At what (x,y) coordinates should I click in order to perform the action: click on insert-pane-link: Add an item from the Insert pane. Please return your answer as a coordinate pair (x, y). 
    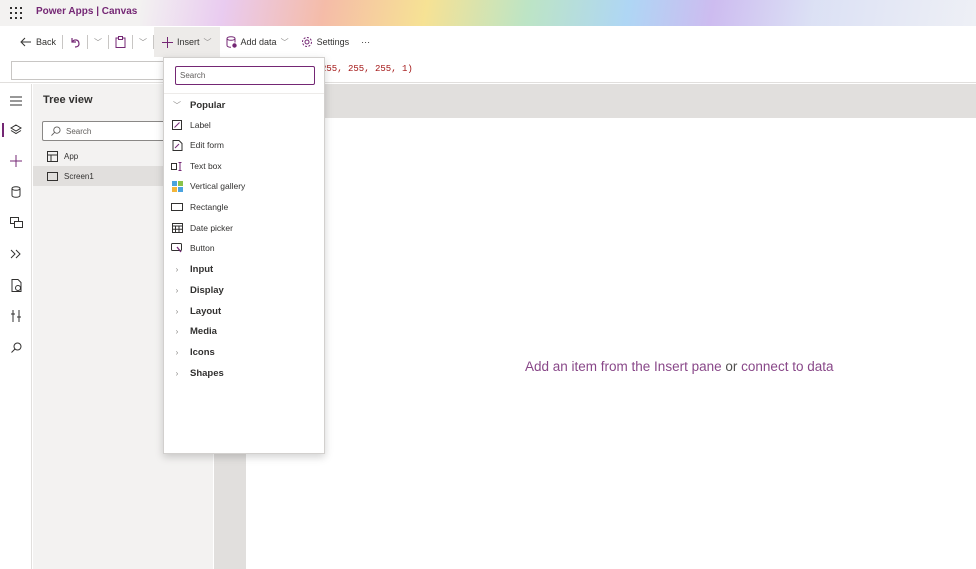
    Looking at the image, I should click on (623, 366).